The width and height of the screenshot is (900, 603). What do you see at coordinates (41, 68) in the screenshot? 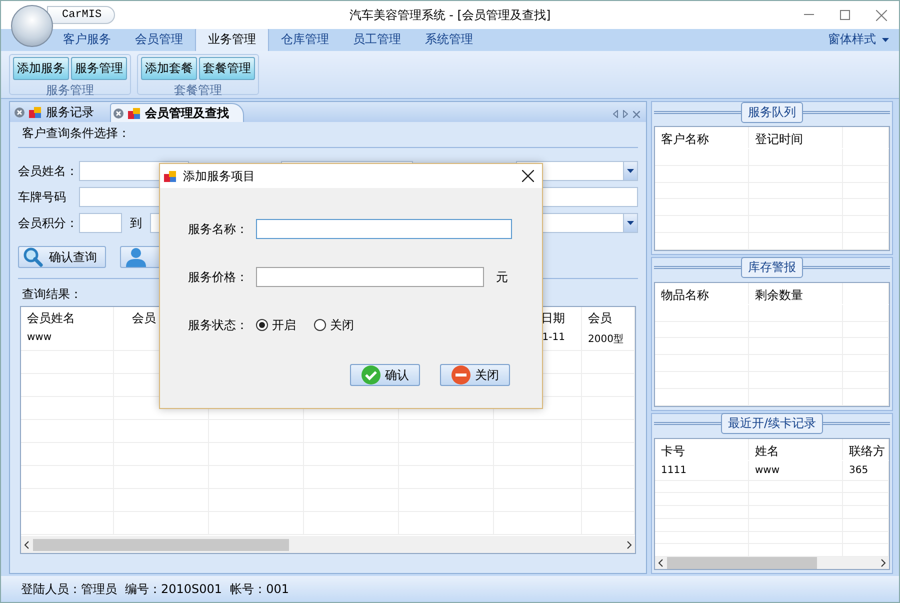
I see `ribbon-button: 添加服务` at bounding box center [41, 68].